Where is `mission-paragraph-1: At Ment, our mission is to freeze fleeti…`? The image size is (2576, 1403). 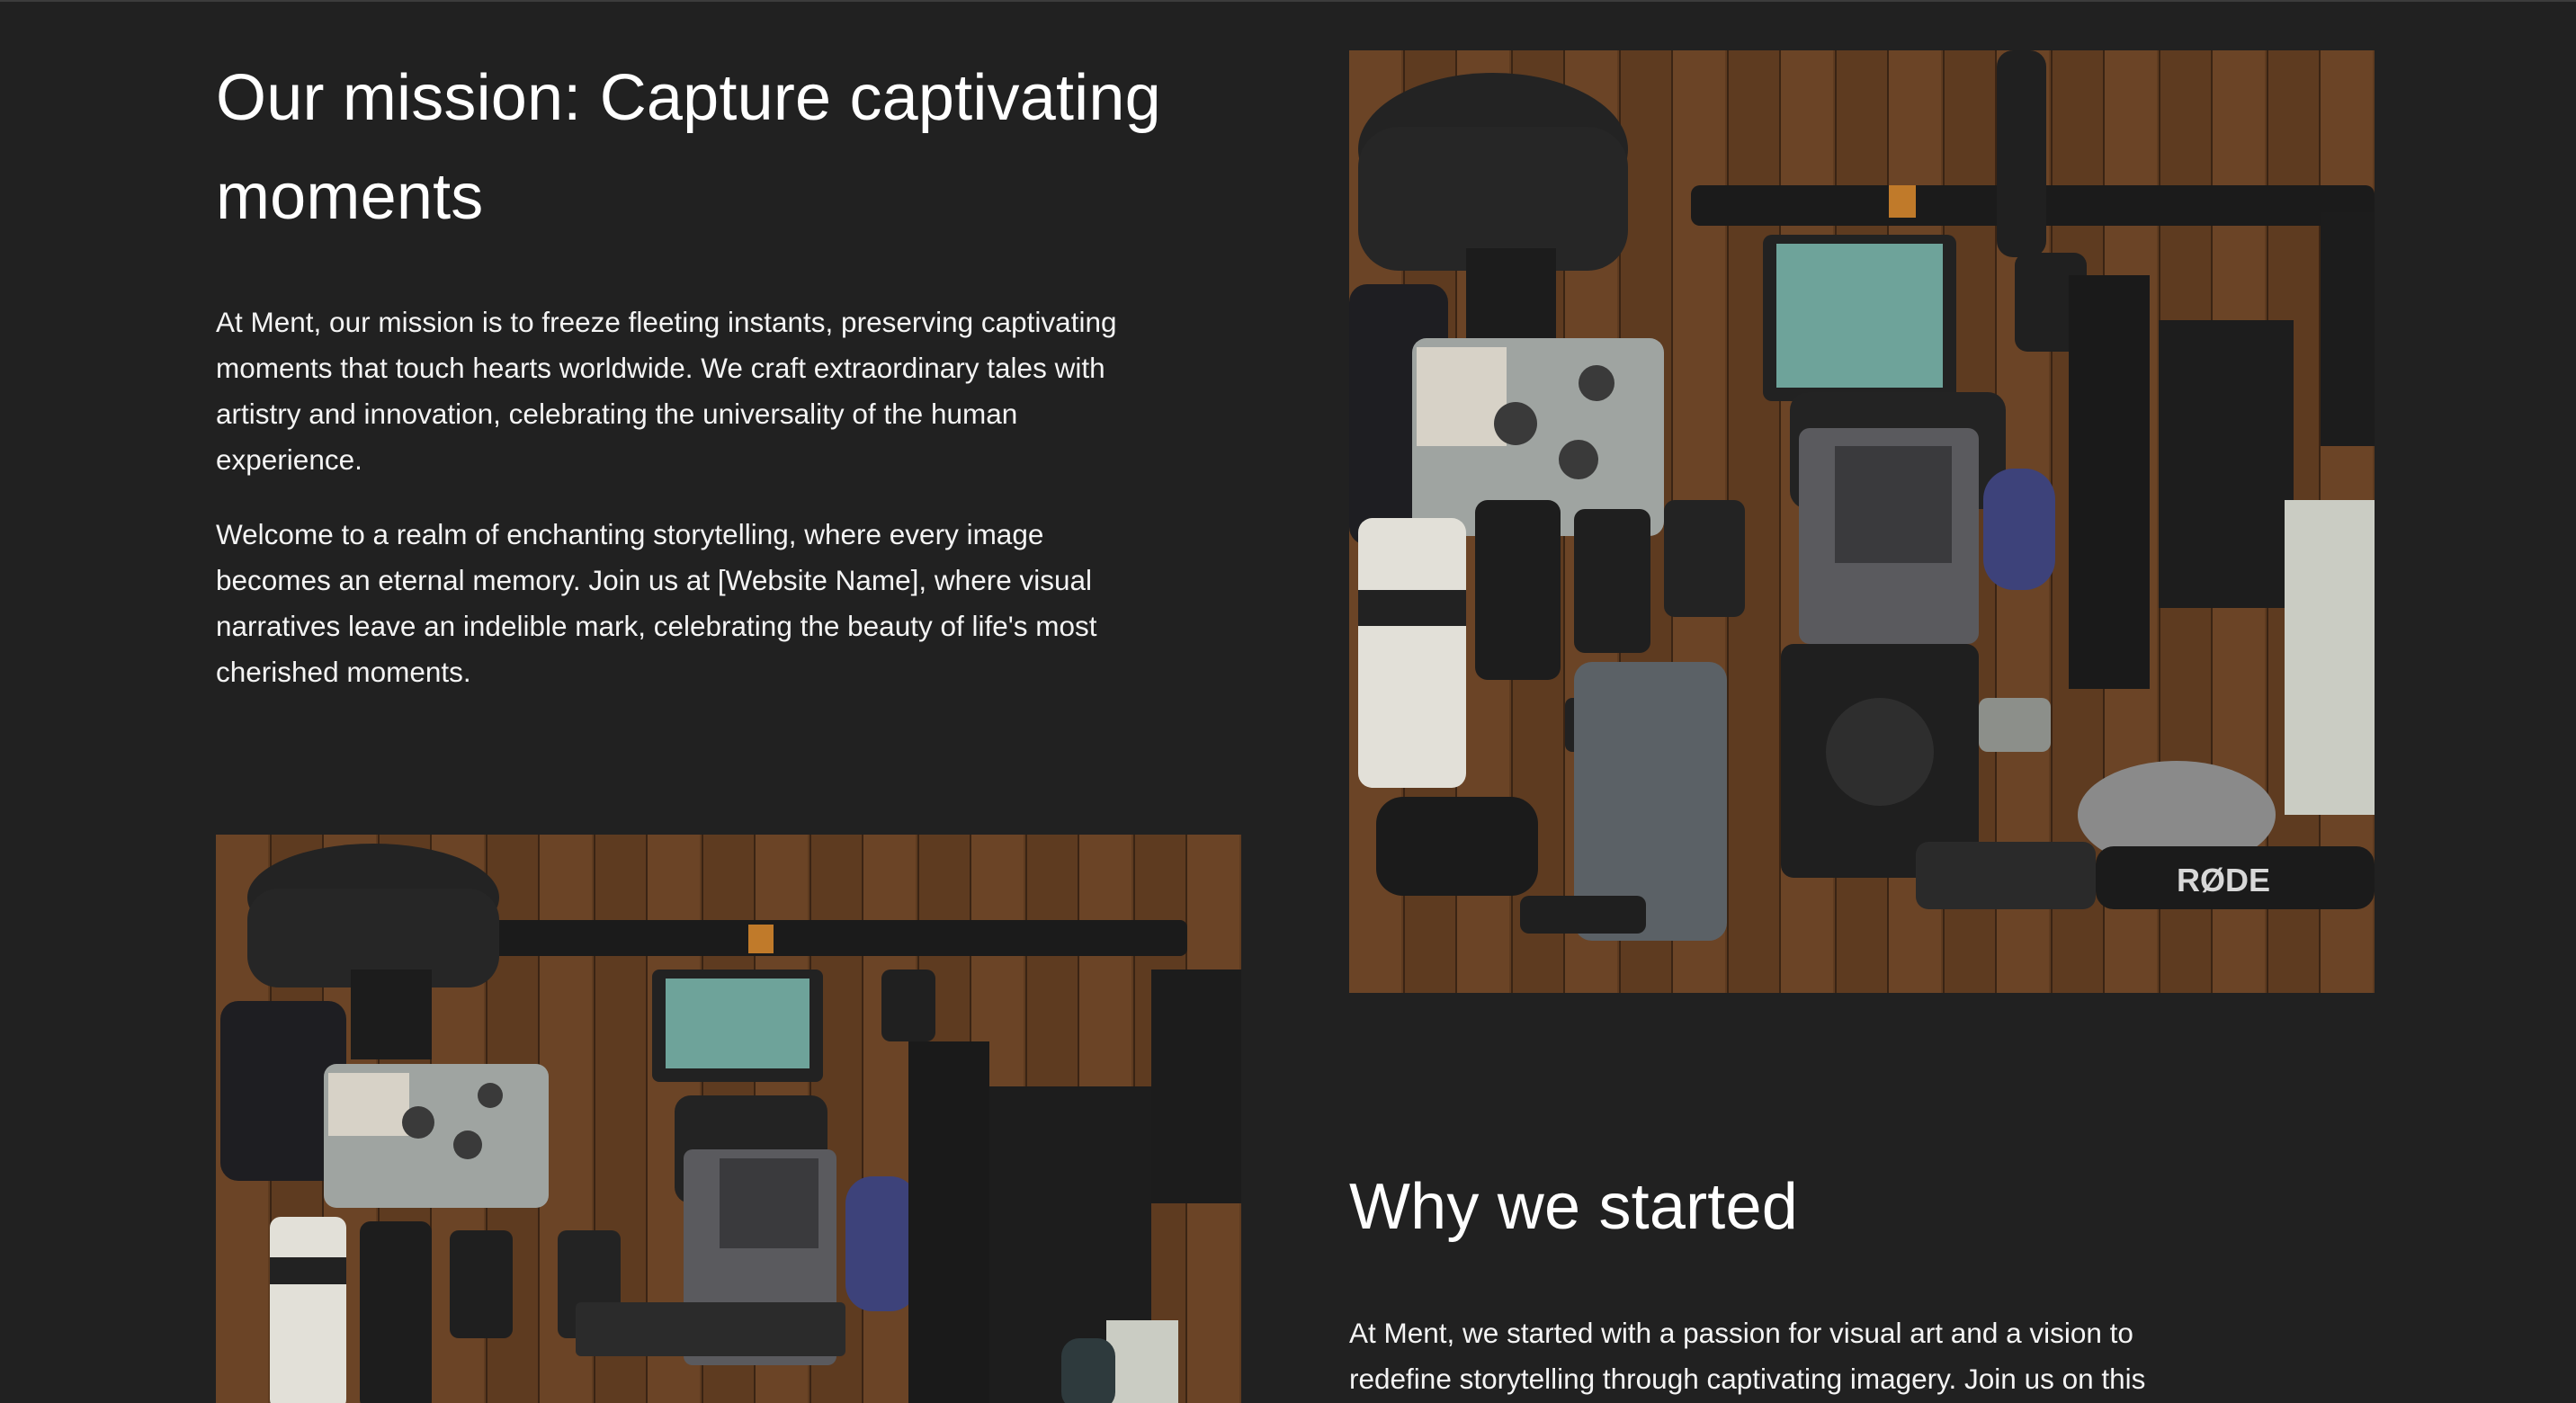 mission-paragraph-1: At Ment, our mission is to freeze fleeti… is located at coordinates (666, 391).